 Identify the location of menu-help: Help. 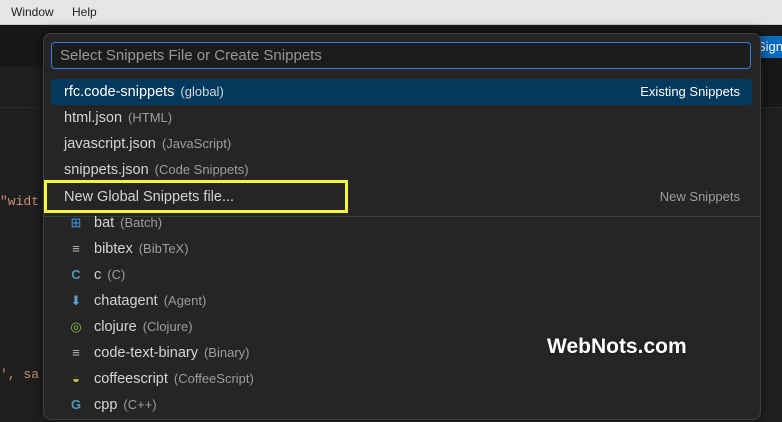
(84, 12).